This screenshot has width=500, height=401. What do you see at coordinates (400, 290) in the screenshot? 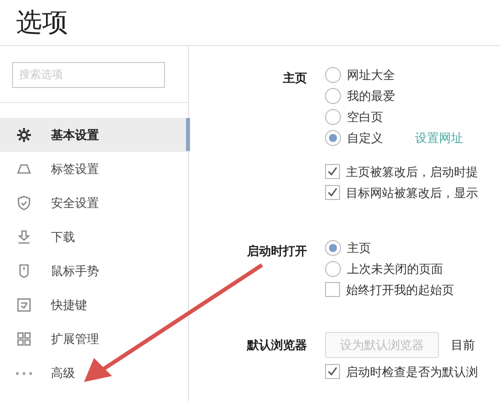
I see `option-label: 始终打开我的起始页` at bounding box center [400, 290].